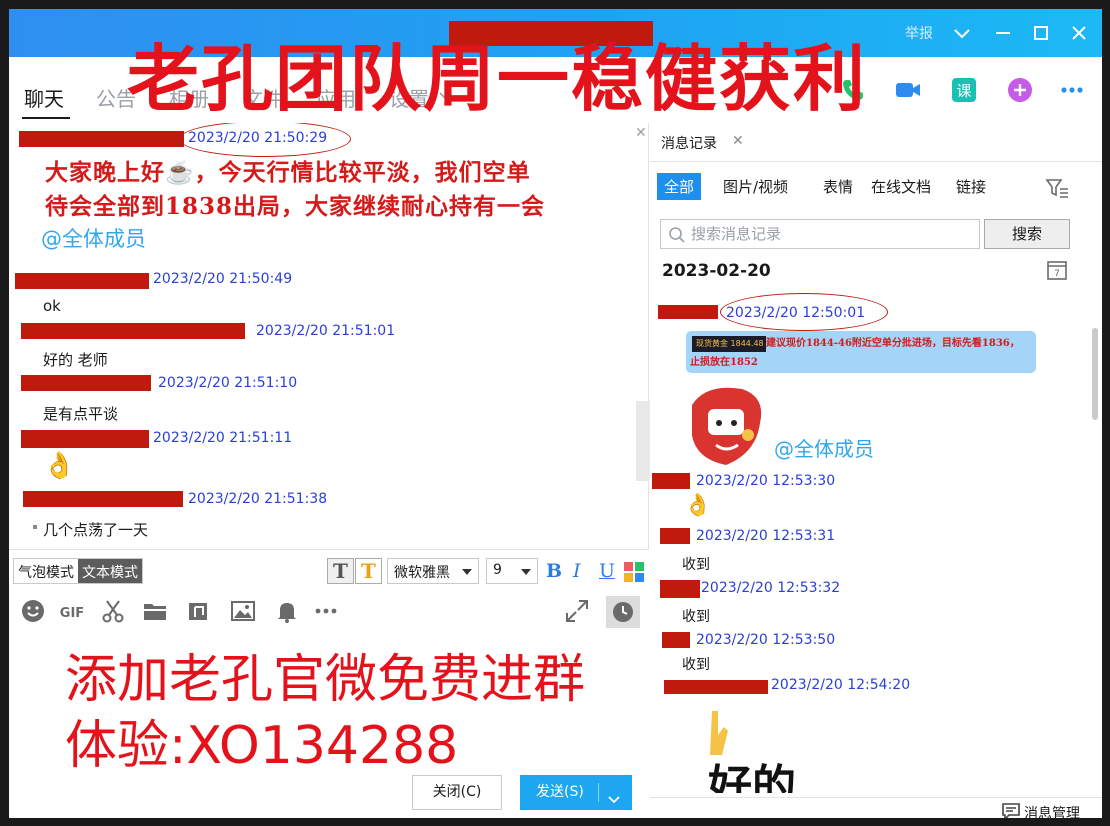  I want to click on message-time: 2023/2/20 21:51:10, so click(228, 383).